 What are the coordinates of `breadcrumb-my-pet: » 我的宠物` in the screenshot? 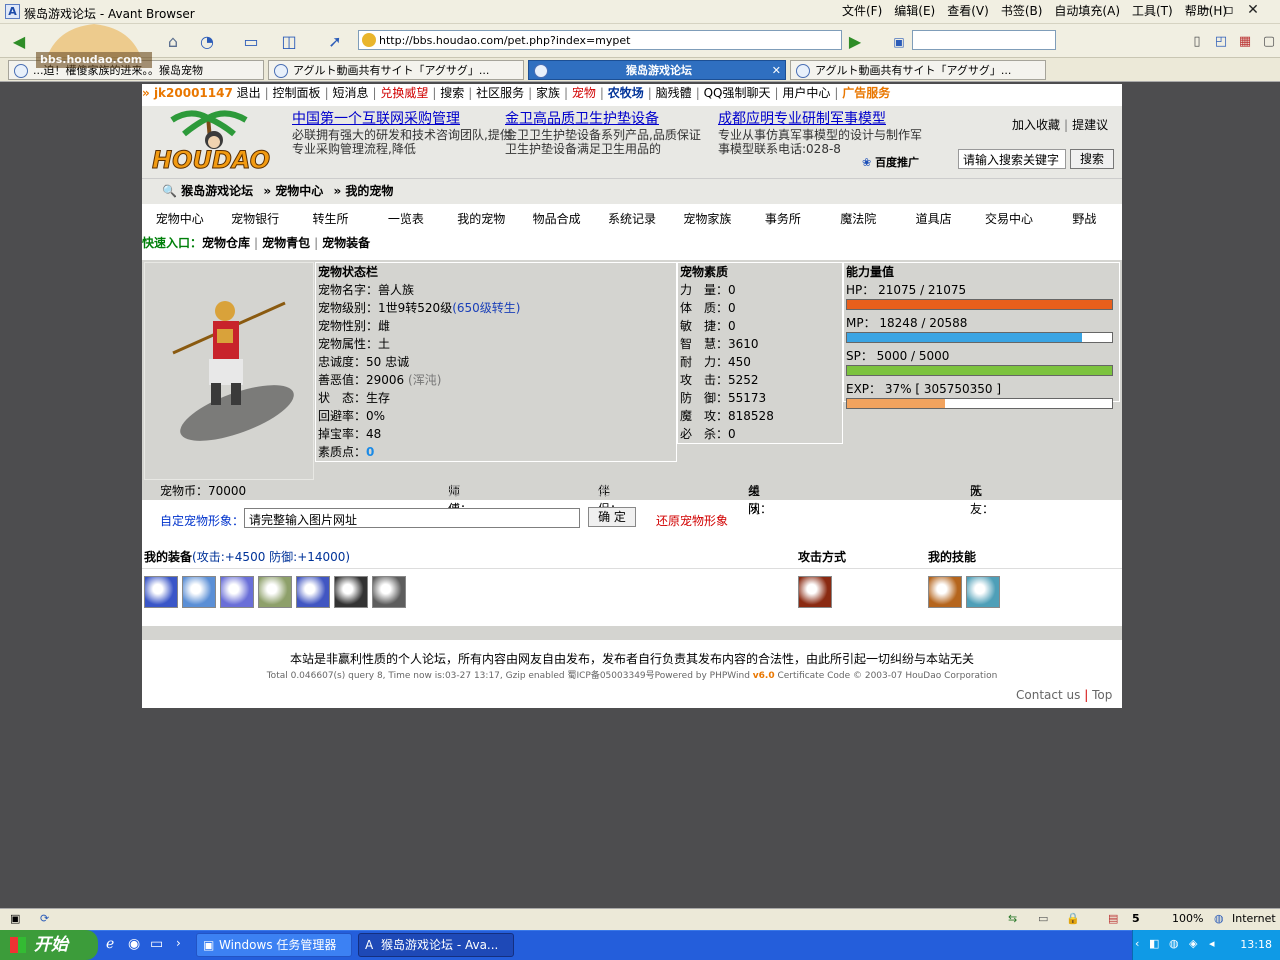 It's located at (363, 191).